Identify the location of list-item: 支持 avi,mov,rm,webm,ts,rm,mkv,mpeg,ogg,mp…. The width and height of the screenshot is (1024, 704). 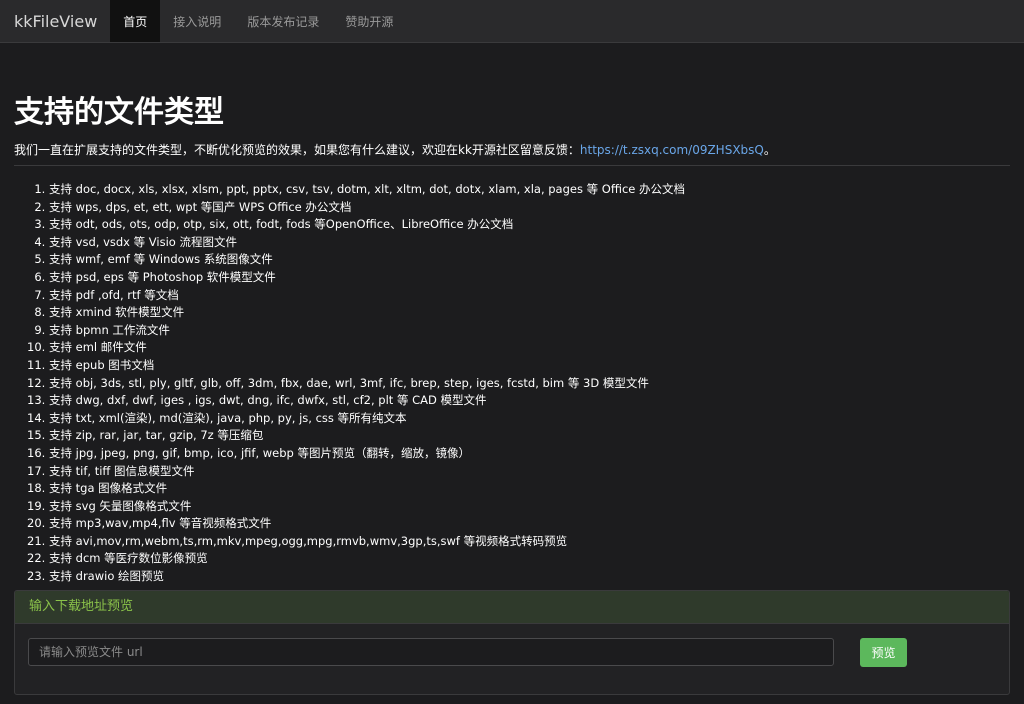
(529, 542).